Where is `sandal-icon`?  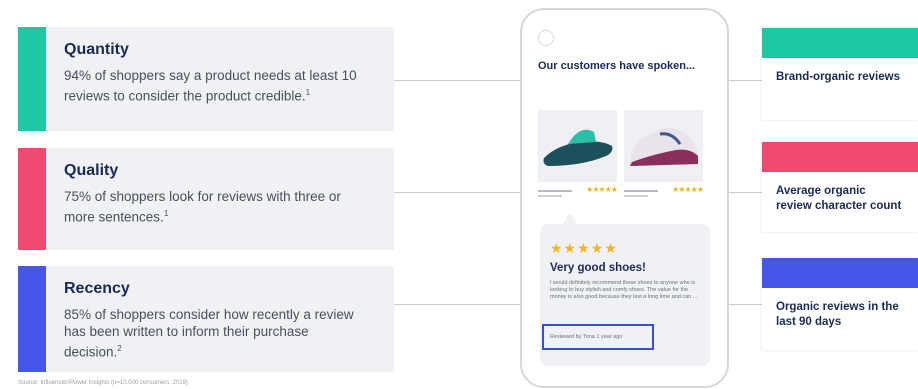
sandal-icon is located at coordinates (578, 147).